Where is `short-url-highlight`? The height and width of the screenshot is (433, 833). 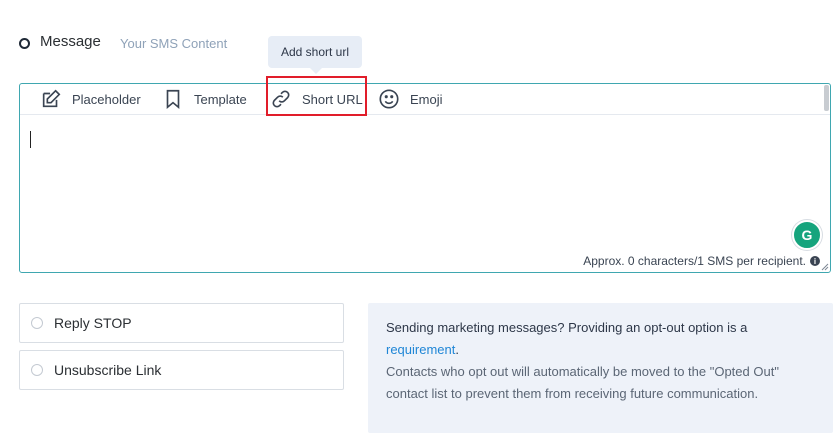 short-url-highlight is located at coordinates (316, 96).